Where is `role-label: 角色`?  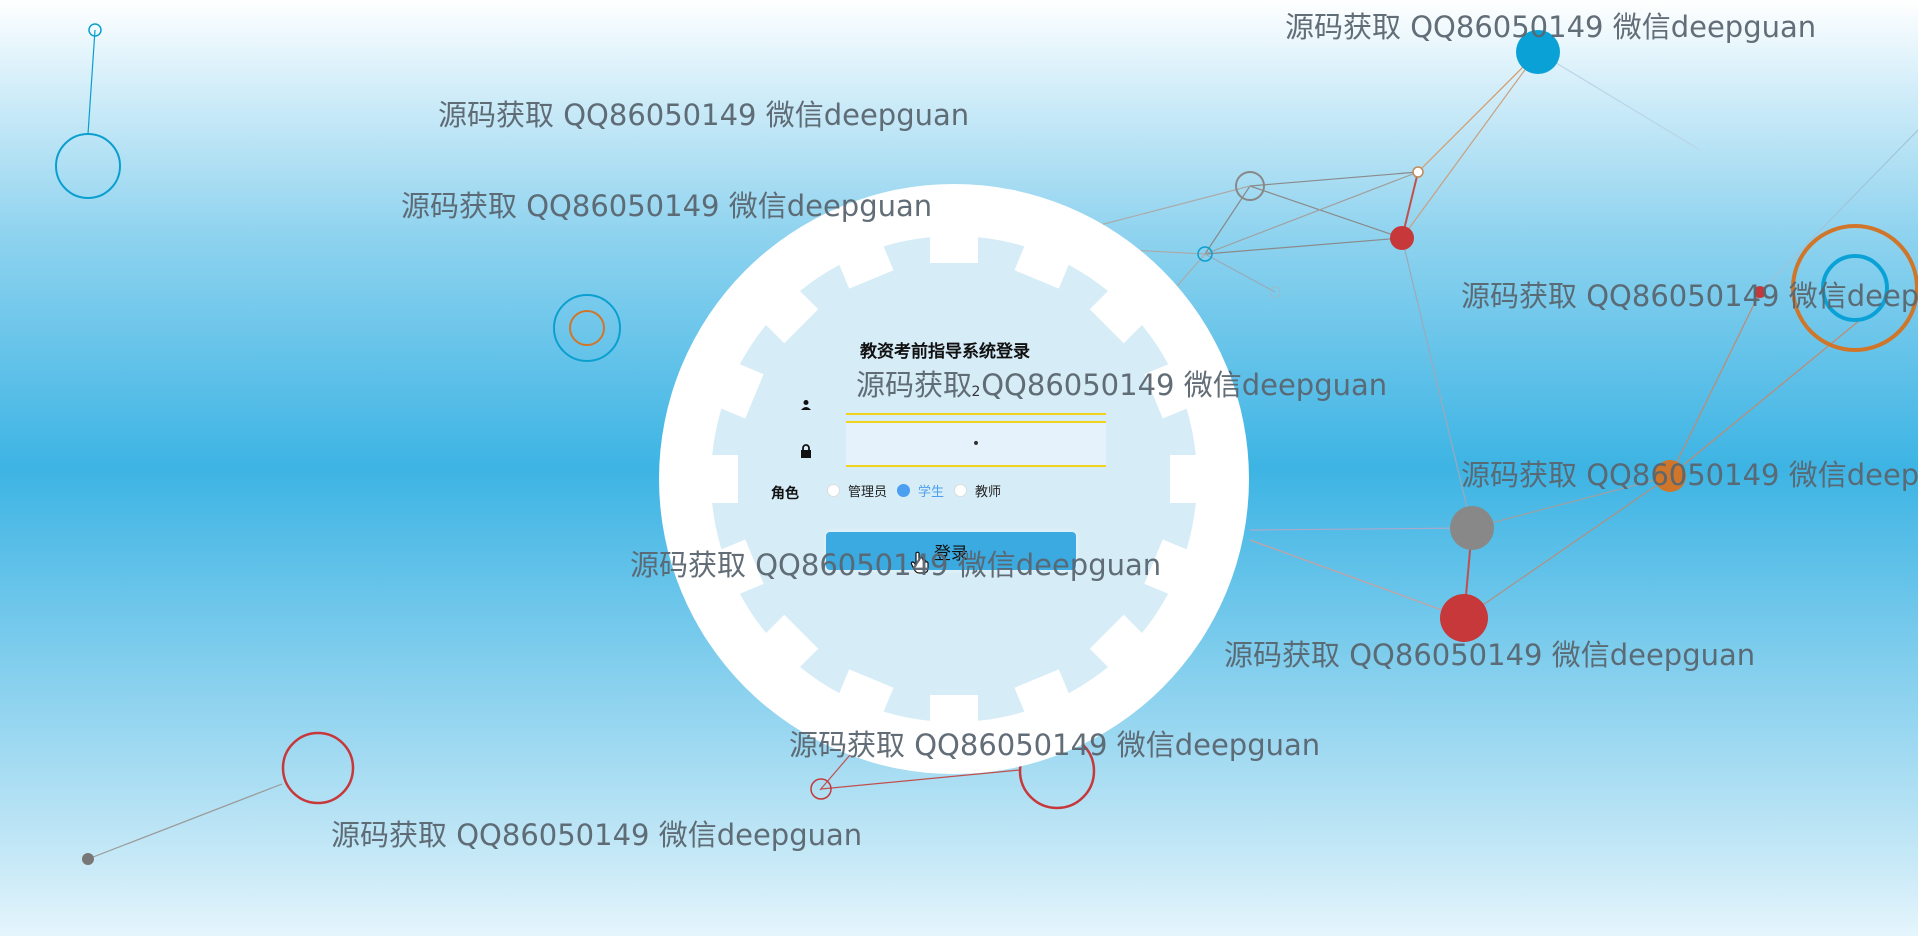 role-label: 角色 is located at coordinates (785, 494).